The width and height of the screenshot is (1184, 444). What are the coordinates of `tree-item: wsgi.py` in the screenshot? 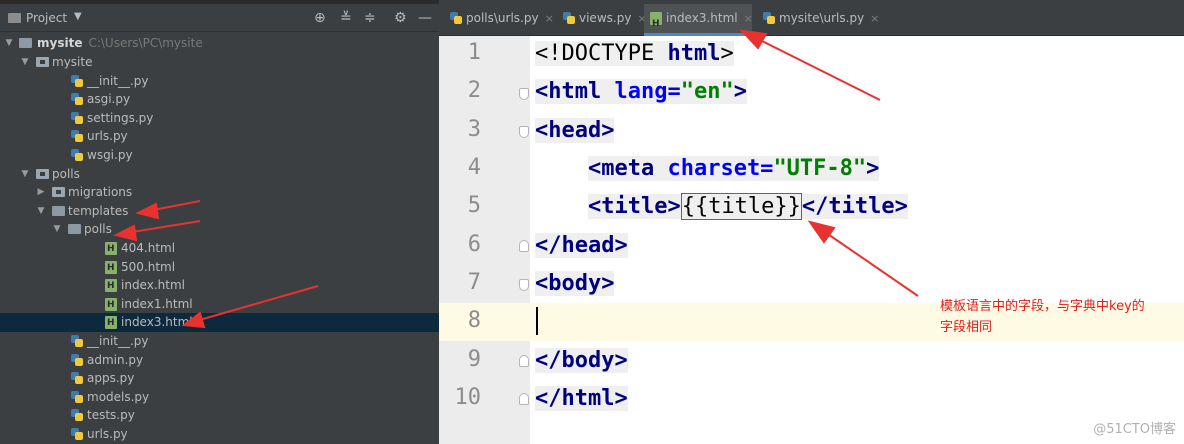 It's located at (219, 155).